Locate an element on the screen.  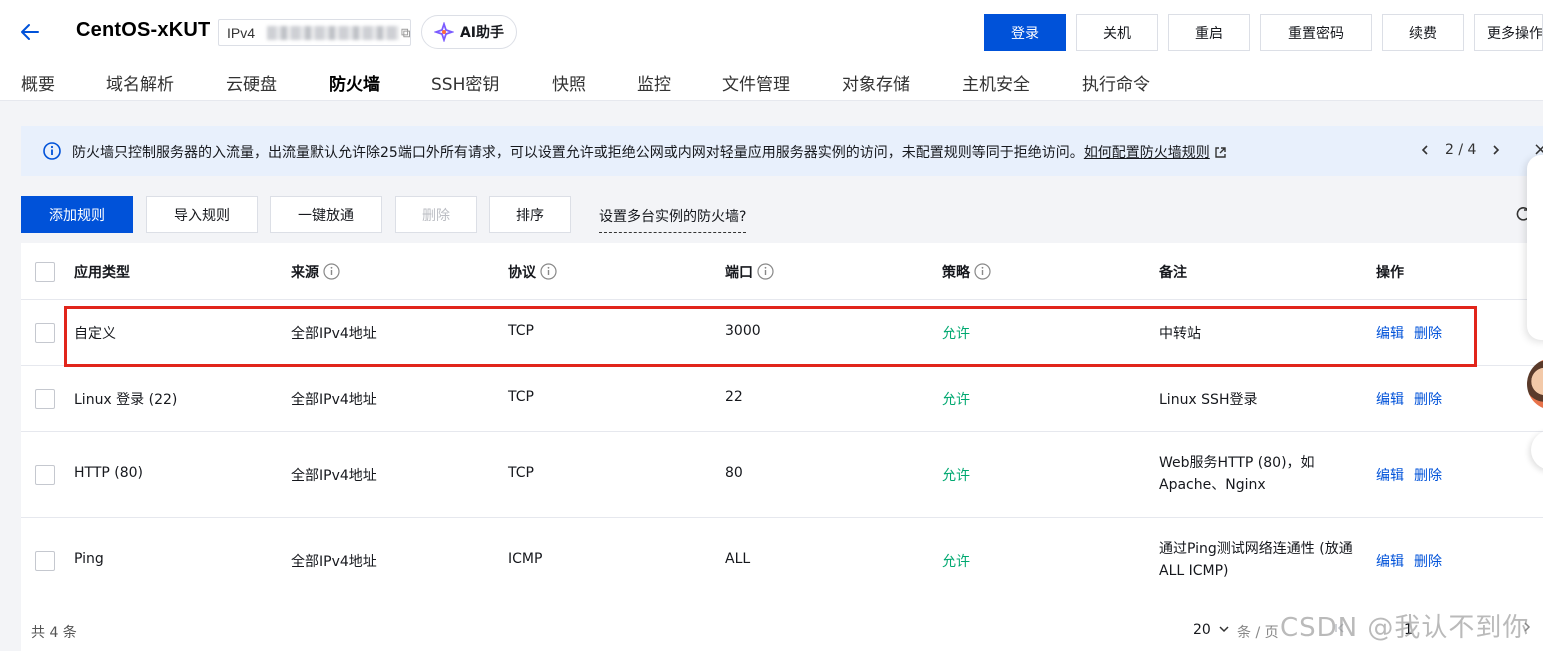
tab-run-command: 执行命令 is located at coordinates (1116, 82).